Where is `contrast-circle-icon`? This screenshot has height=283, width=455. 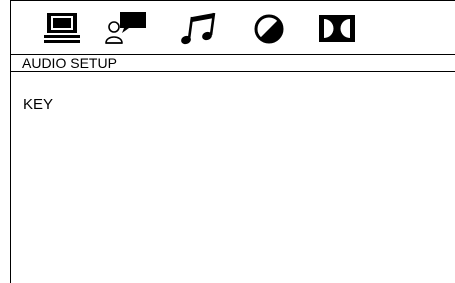
contrast-circle-icon is located at coordinates (269, 29).